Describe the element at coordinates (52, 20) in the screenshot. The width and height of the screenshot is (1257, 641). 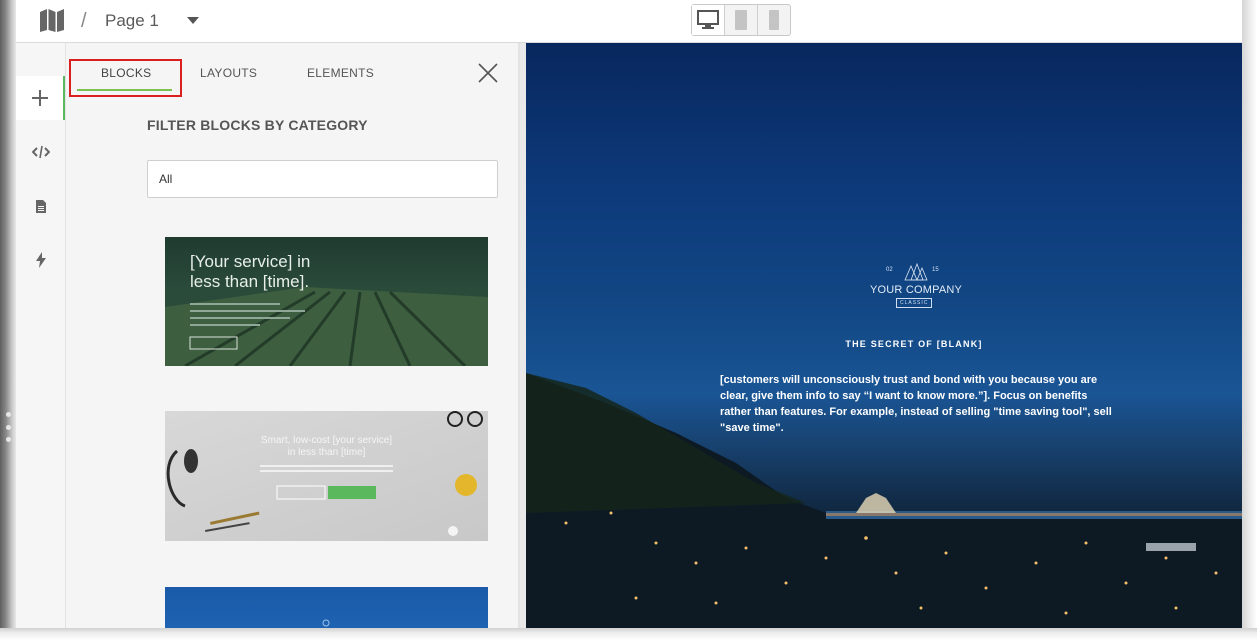
I see `map-icon` at that location.